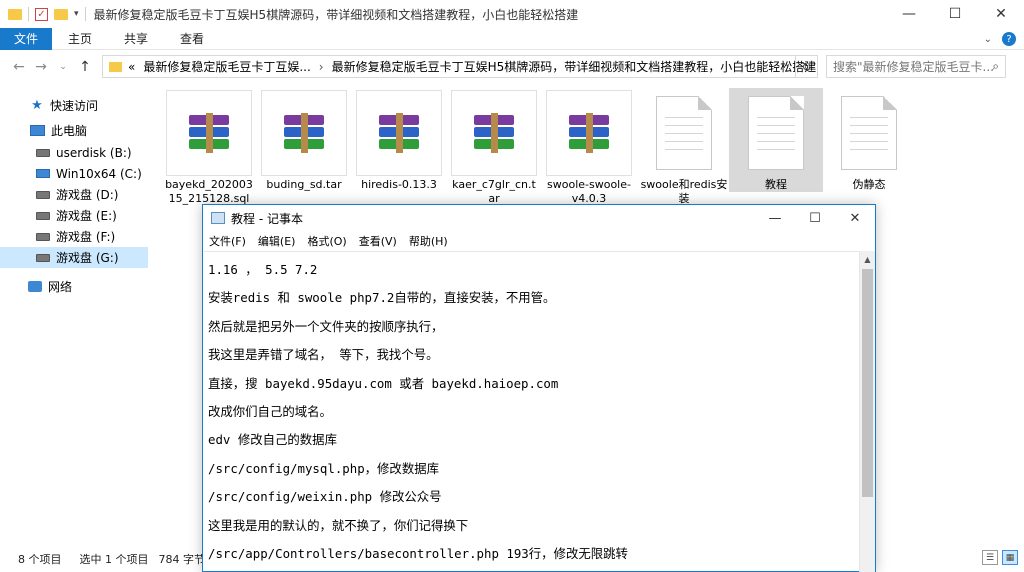 Image resolution: width=1024 pixels, height=572 pixels. I want to click on file-item: swoole-swoole-v4.0.3, so click(589, 148).